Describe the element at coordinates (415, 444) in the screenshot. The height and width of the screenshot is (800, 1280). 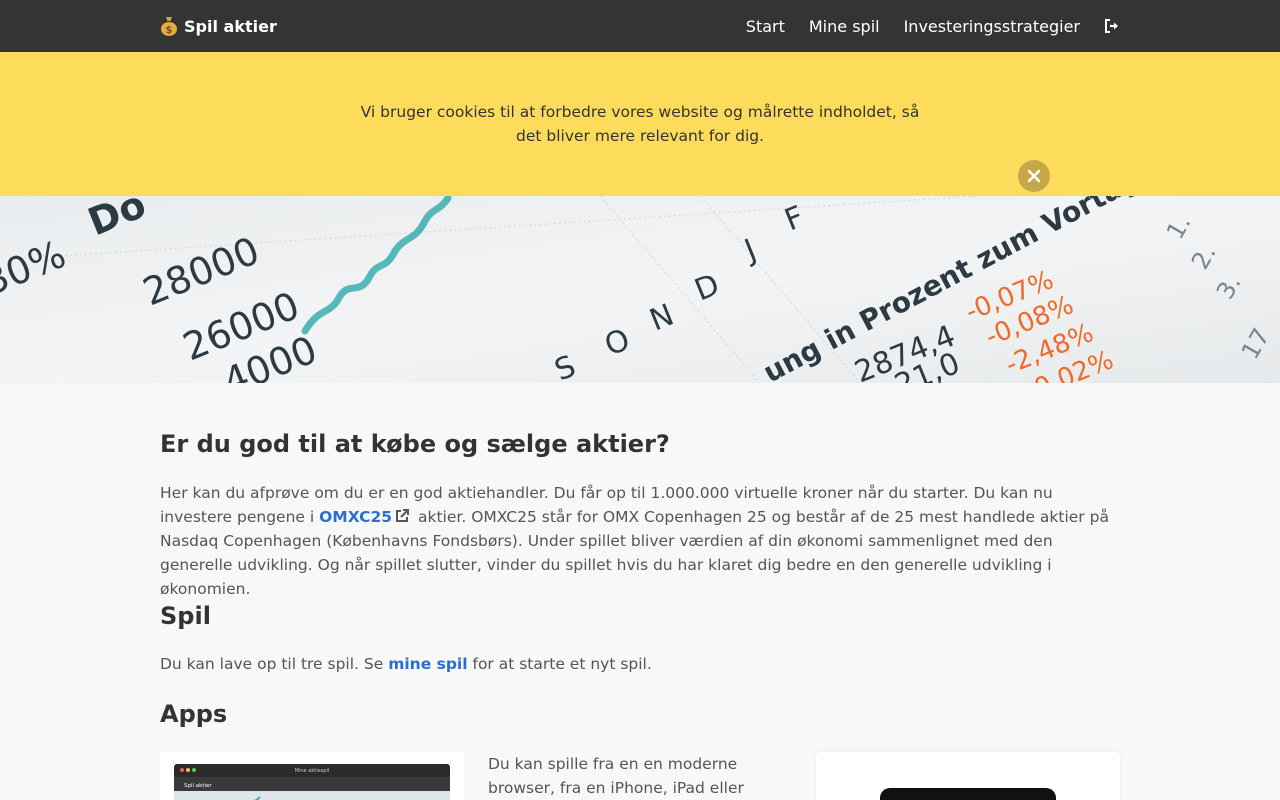
I see `page-title: Er du god til at købe og sælge aktier?` at that location.